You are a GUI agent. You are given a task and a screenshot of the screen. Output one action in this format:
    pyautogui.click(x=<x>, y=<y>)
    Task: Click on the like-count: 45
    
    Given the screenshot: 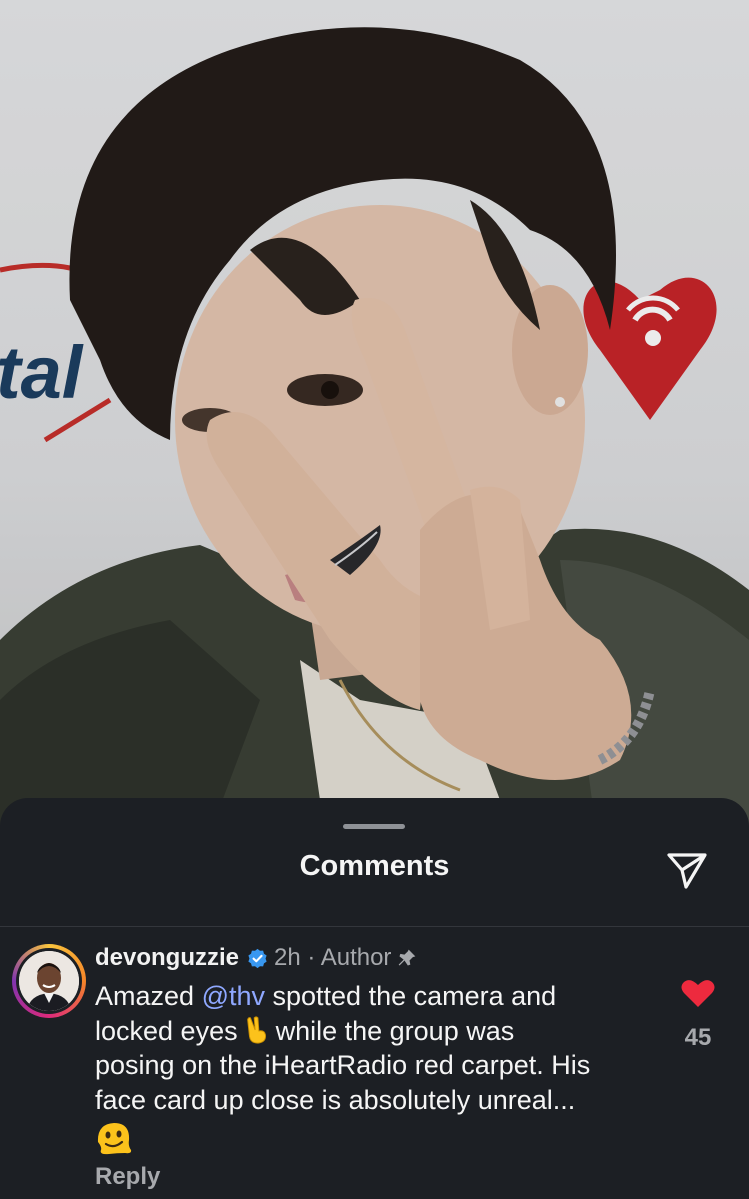 What is the action you would take?
    pyautogui.click(x=698, y=1037)
    